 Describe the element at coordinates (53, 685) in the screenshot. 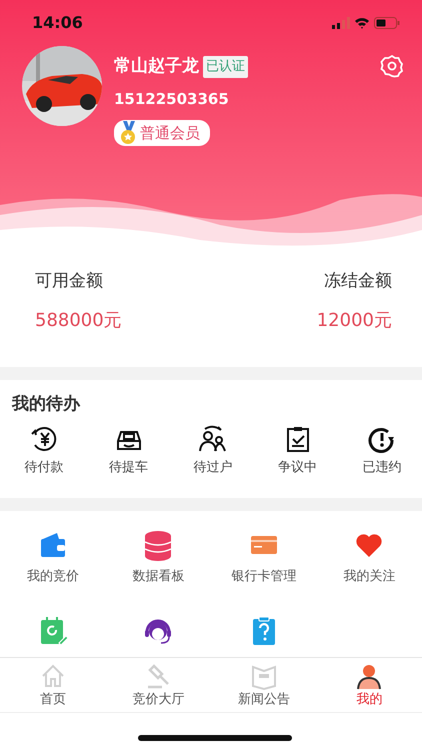

I see `tab-bar-item: 首页` at that location.